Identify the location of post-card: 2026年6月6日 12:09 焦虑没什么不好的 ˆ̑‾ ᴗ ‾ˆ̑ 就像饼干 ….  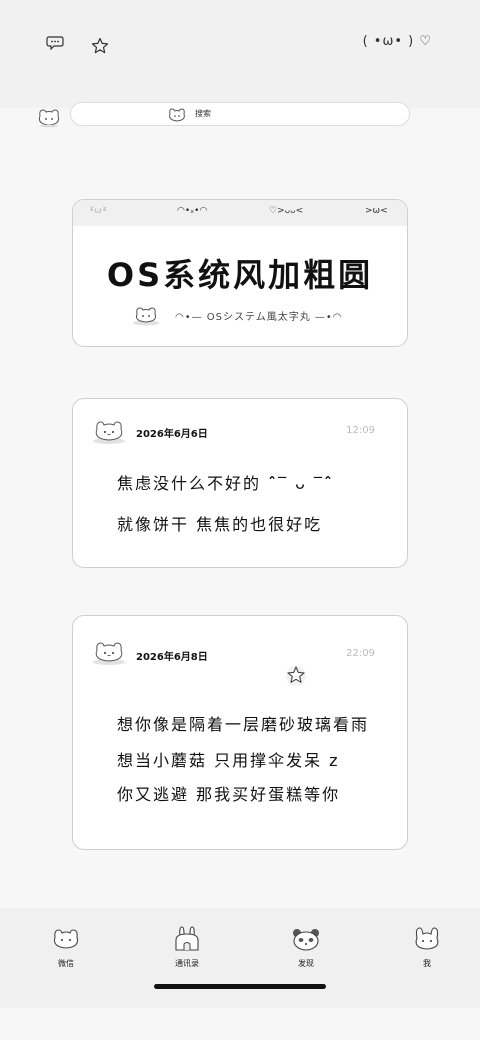
(240, 483).